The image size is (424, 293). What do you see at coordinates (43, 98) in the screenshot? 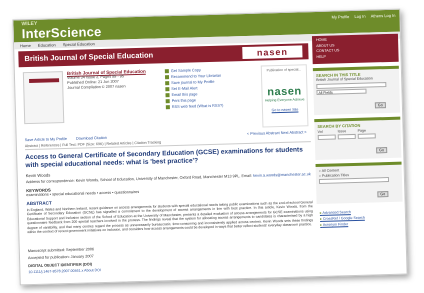
I see `journal-cover-thumbnail` at bounding box center [43, 98].